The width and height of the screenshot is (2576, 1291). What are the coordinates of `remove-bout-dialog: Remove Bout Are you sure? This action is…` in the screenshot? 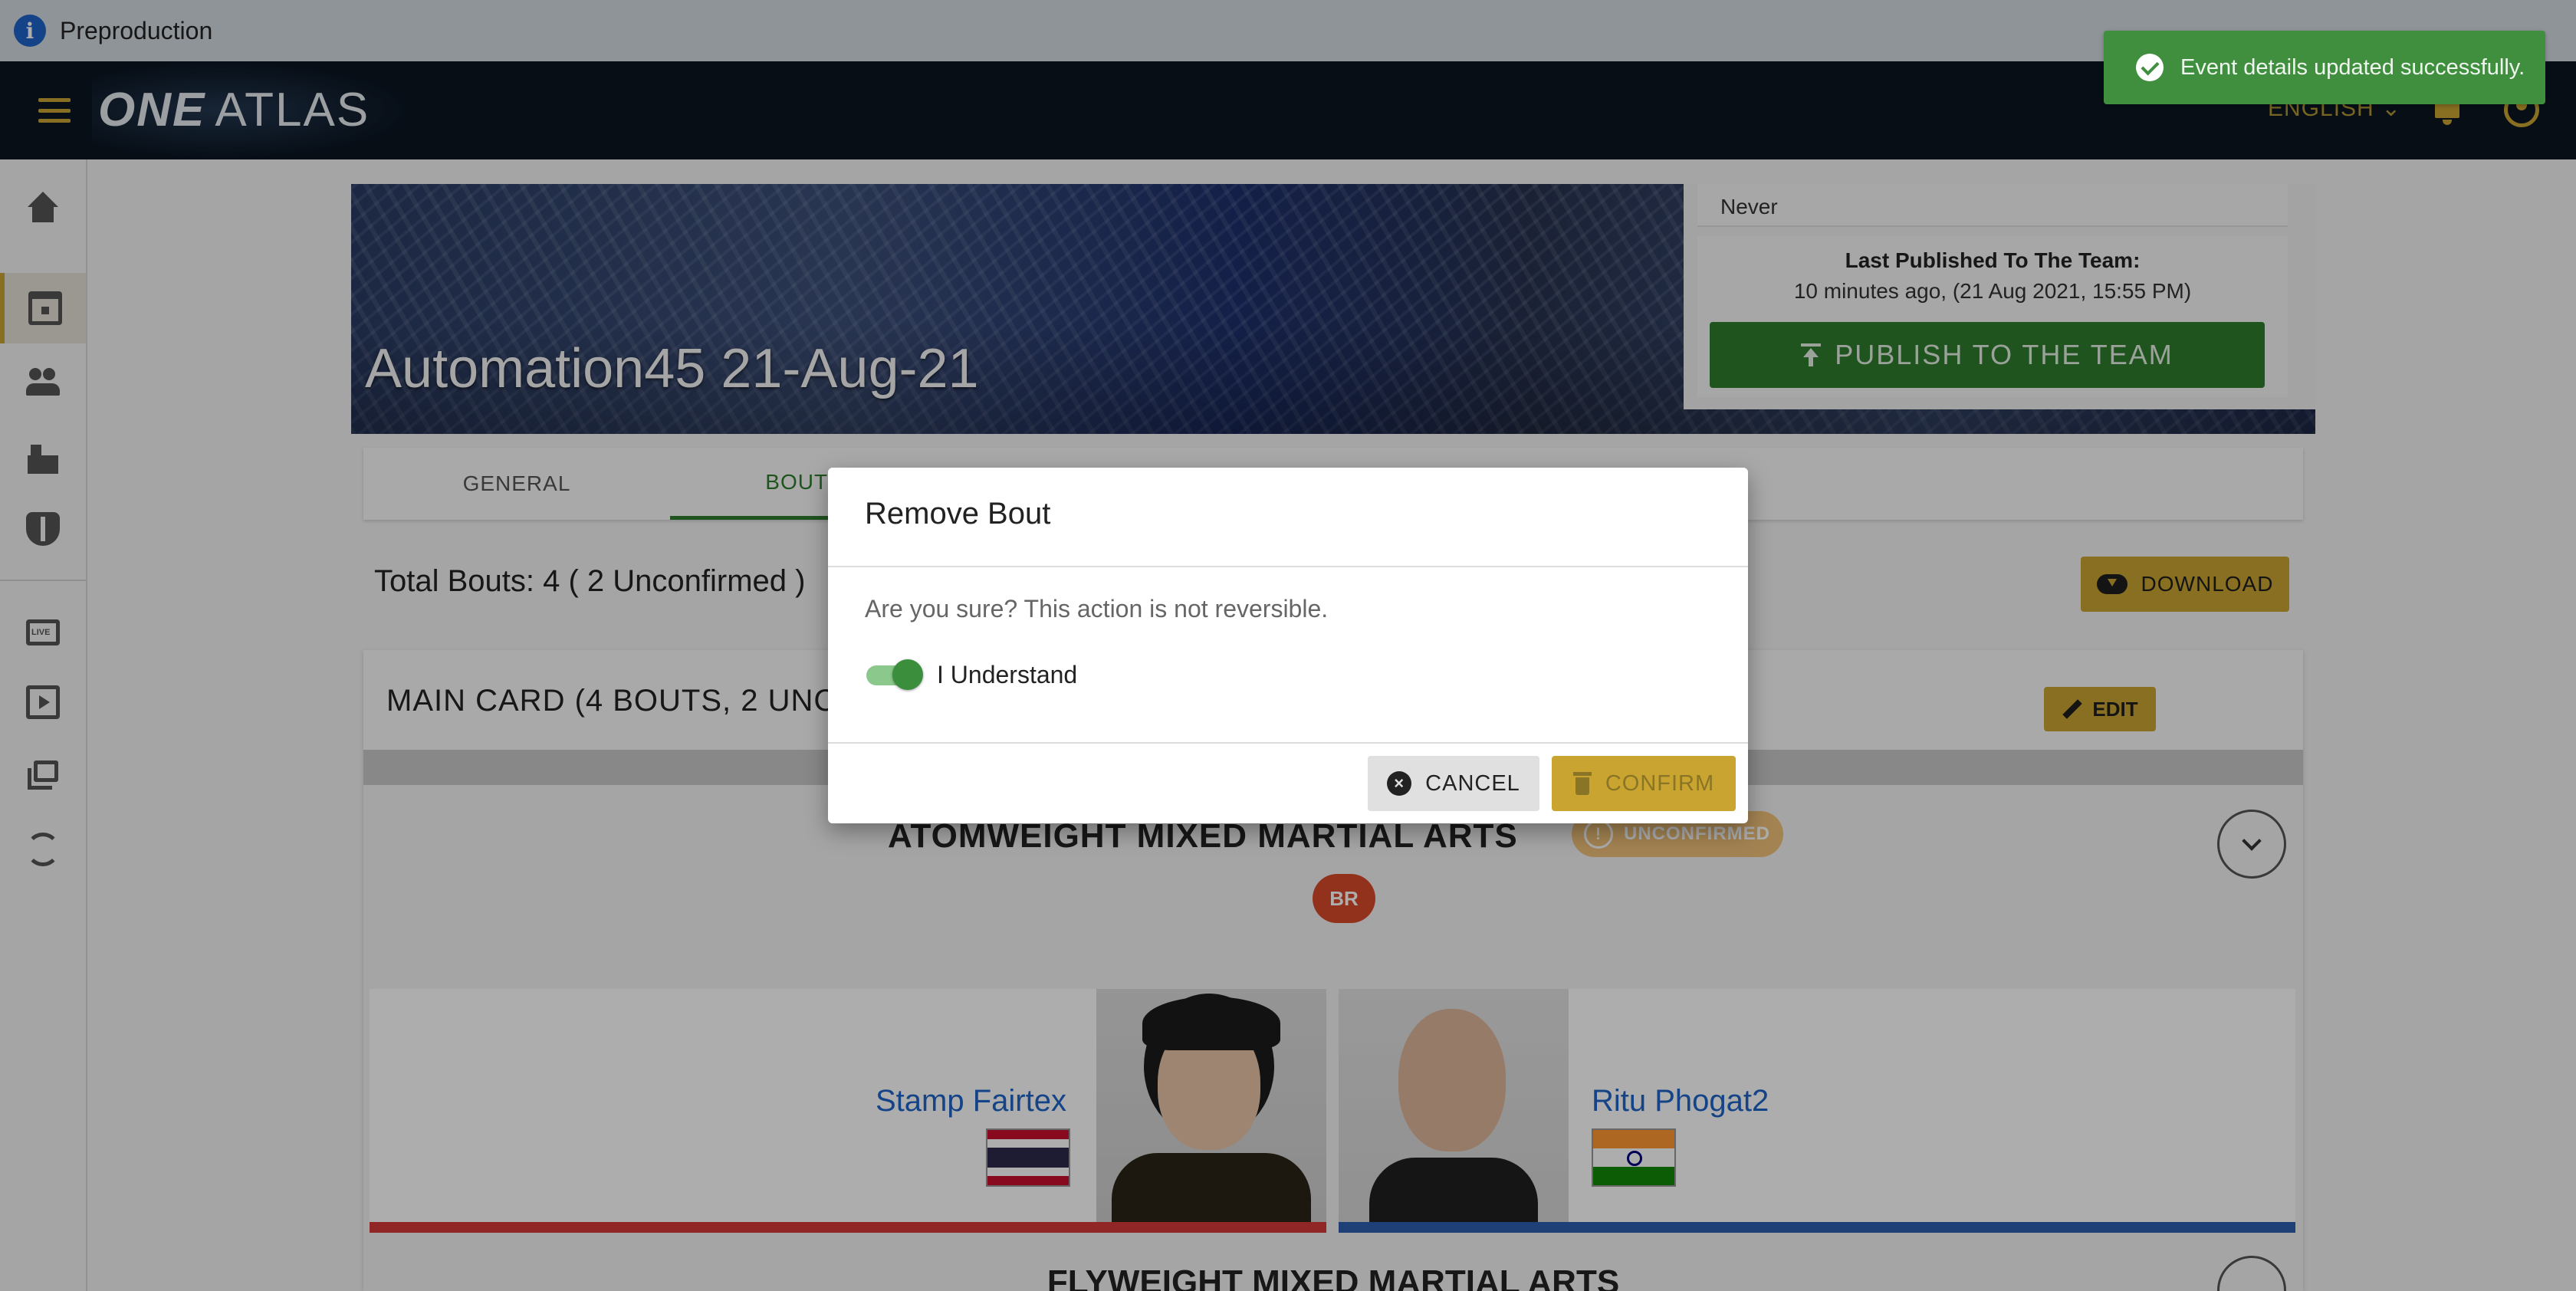 It's located at (1288, 645).